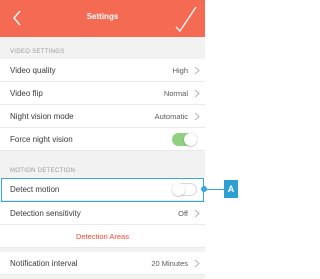 Image resolution: width=320 pixels, height=279 pixels. What do you see at coordinates (42, 116) in the screenshot?
I see `row-label: Night vision mode` at bounding box center [42, 116].